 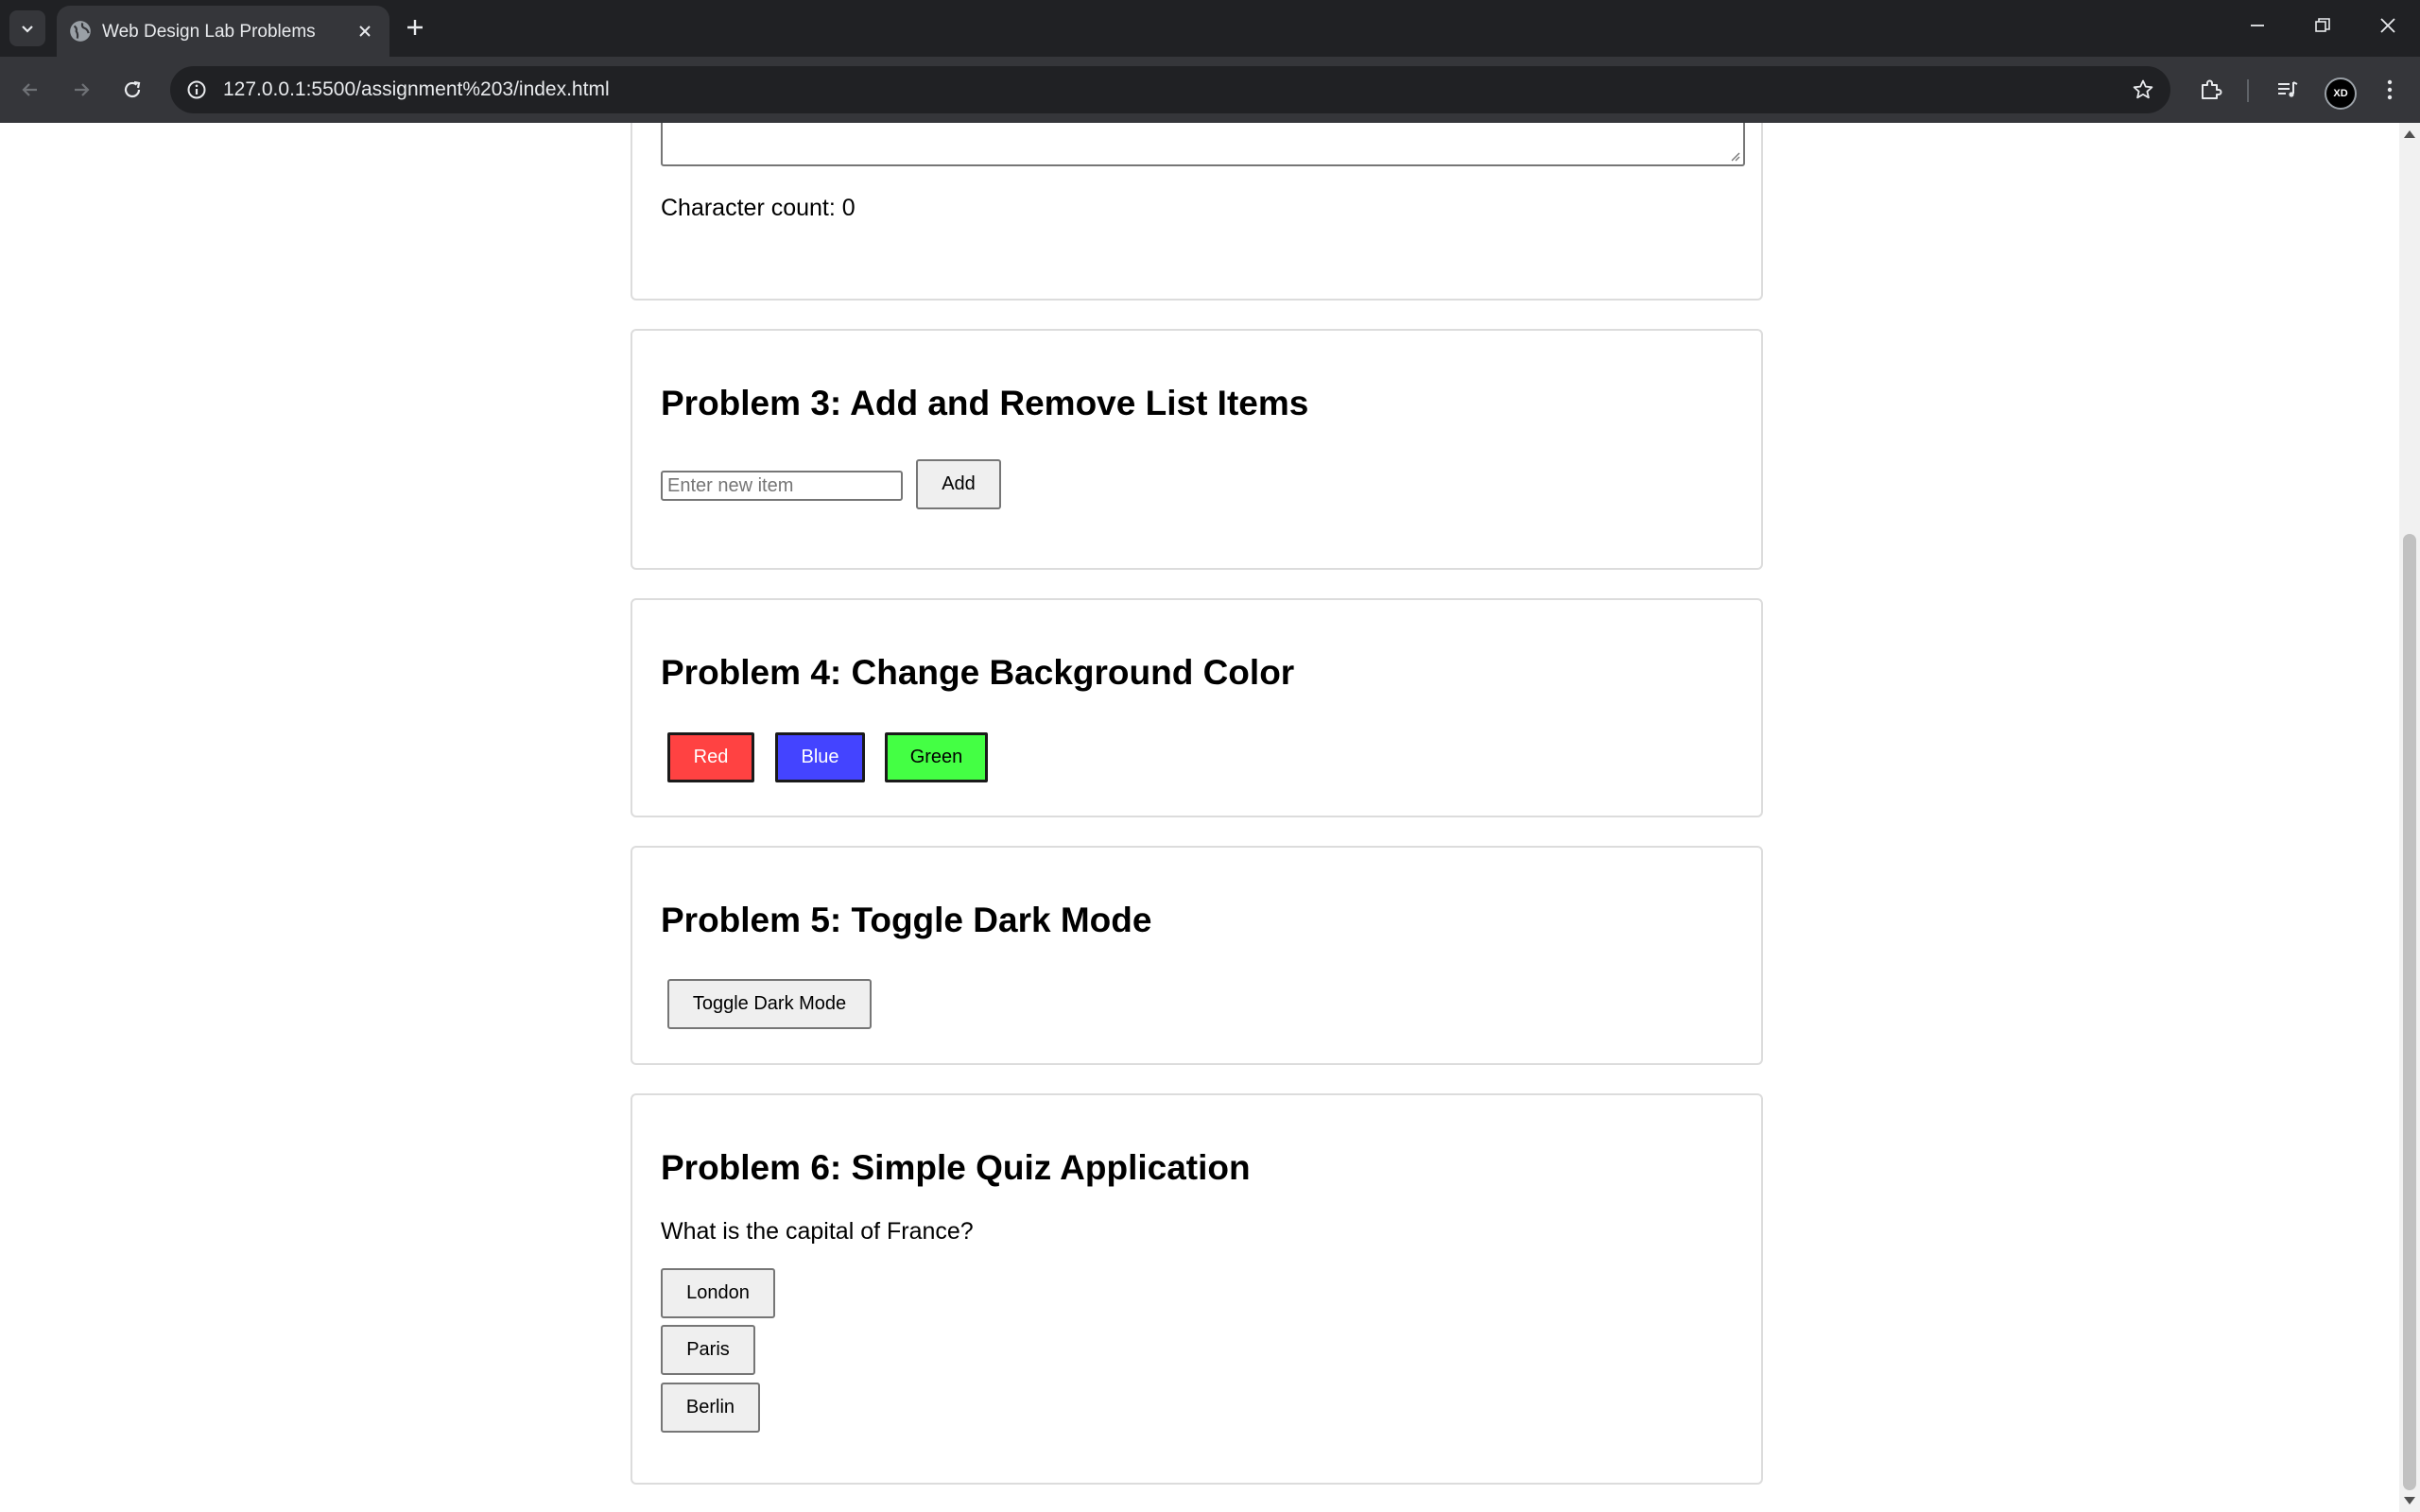 What do you see at coordinates (209, 32) in the screenshot?
I see `tab-title: Web Design Lab Problems` at bounding box center [209, 32].